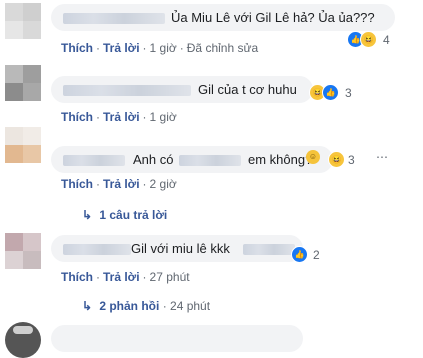 The height and width of the screenshot is (358, 423). I want to click on reaction-summary: 👍 😆 4, so click(377, 40).